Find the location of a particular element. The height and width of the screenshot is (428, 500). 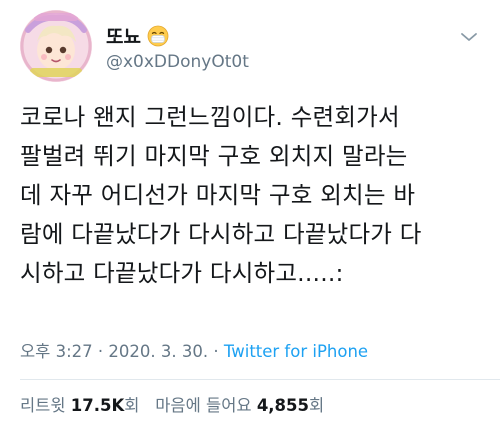

likes-count: 4,855 is located at coordinates (283, 405).